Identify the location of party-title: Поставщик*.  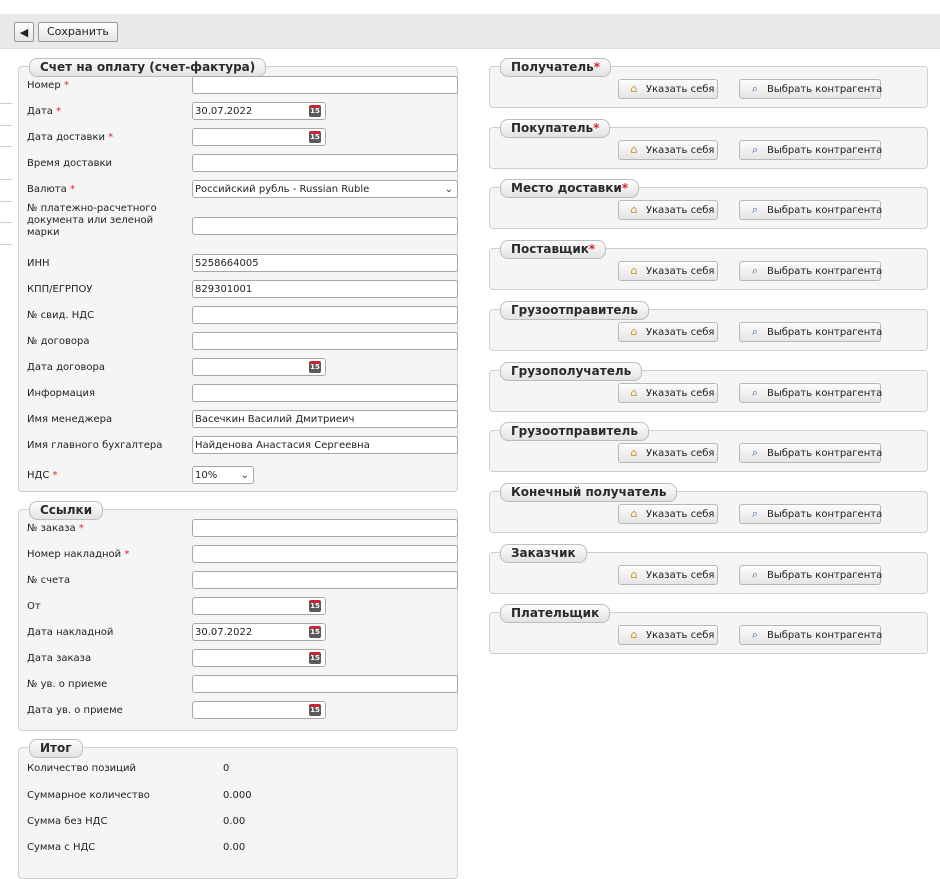
(553, 250).